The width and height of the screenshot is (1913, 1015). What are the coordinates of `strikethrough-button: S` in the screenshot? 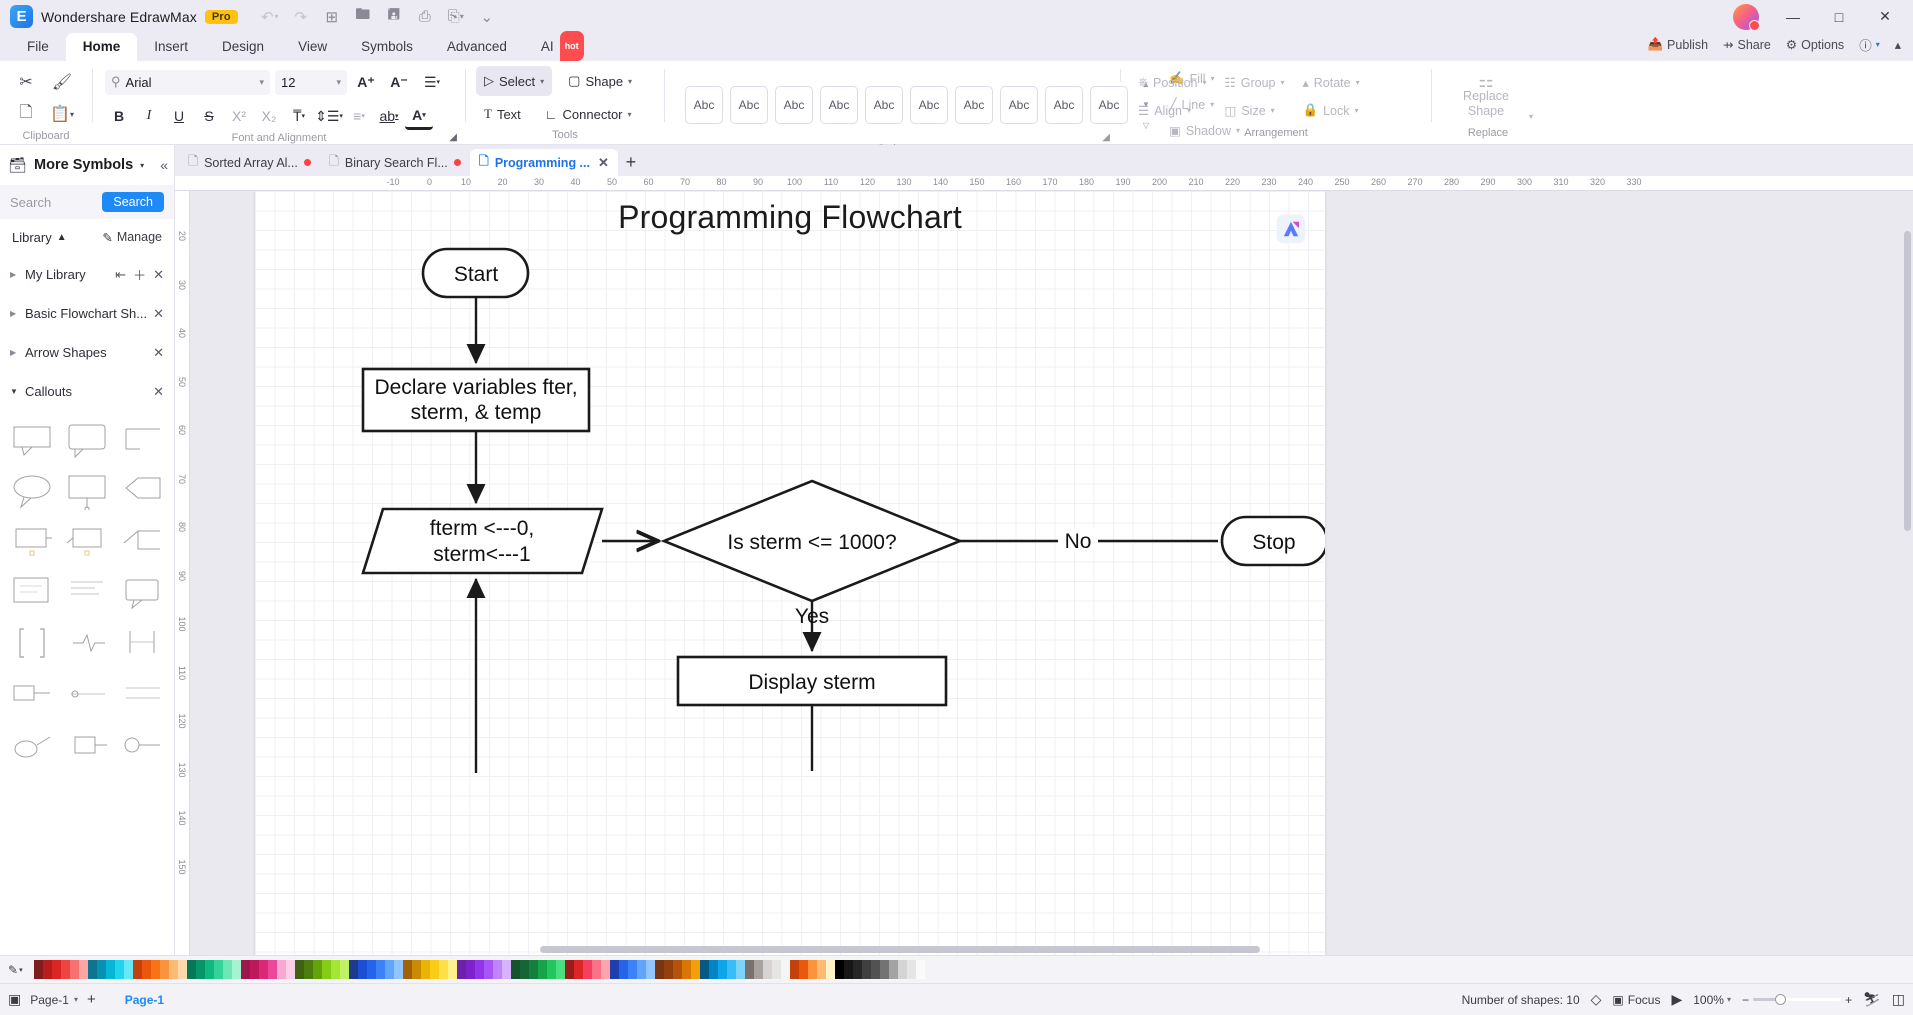 It's located at (209, 116).